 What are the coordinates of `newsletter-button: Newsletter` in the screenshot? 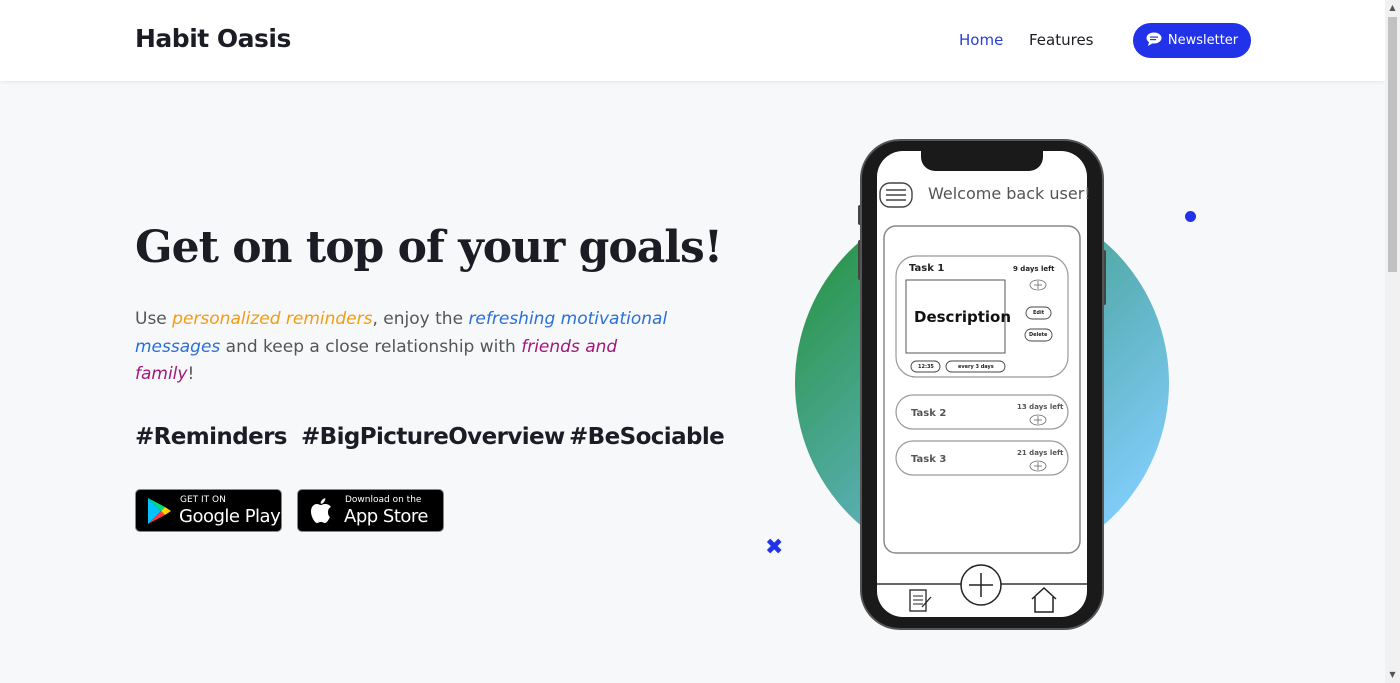 It's located at (1192, 40).